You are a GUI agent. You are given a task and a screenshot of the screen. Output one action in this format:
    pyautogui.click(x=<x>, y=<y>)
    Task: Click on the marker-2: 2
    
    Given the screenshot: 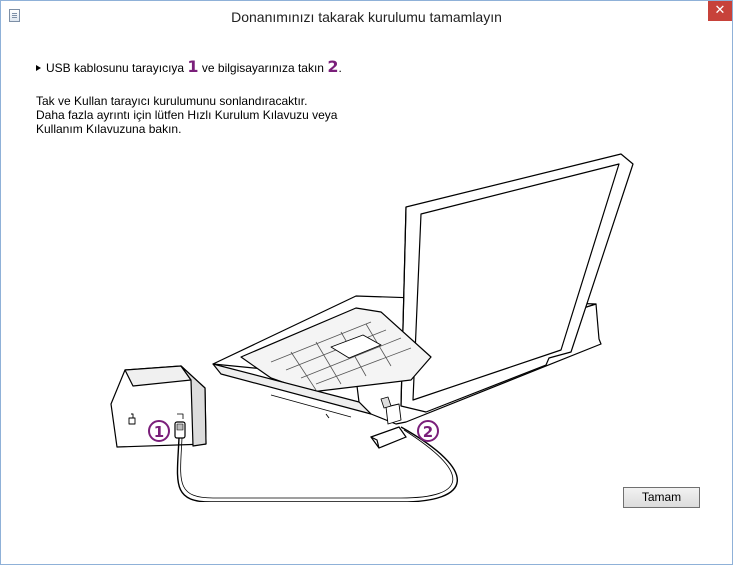 What is the action you would take?
    pyautogui.click(x=428, y=431)
    